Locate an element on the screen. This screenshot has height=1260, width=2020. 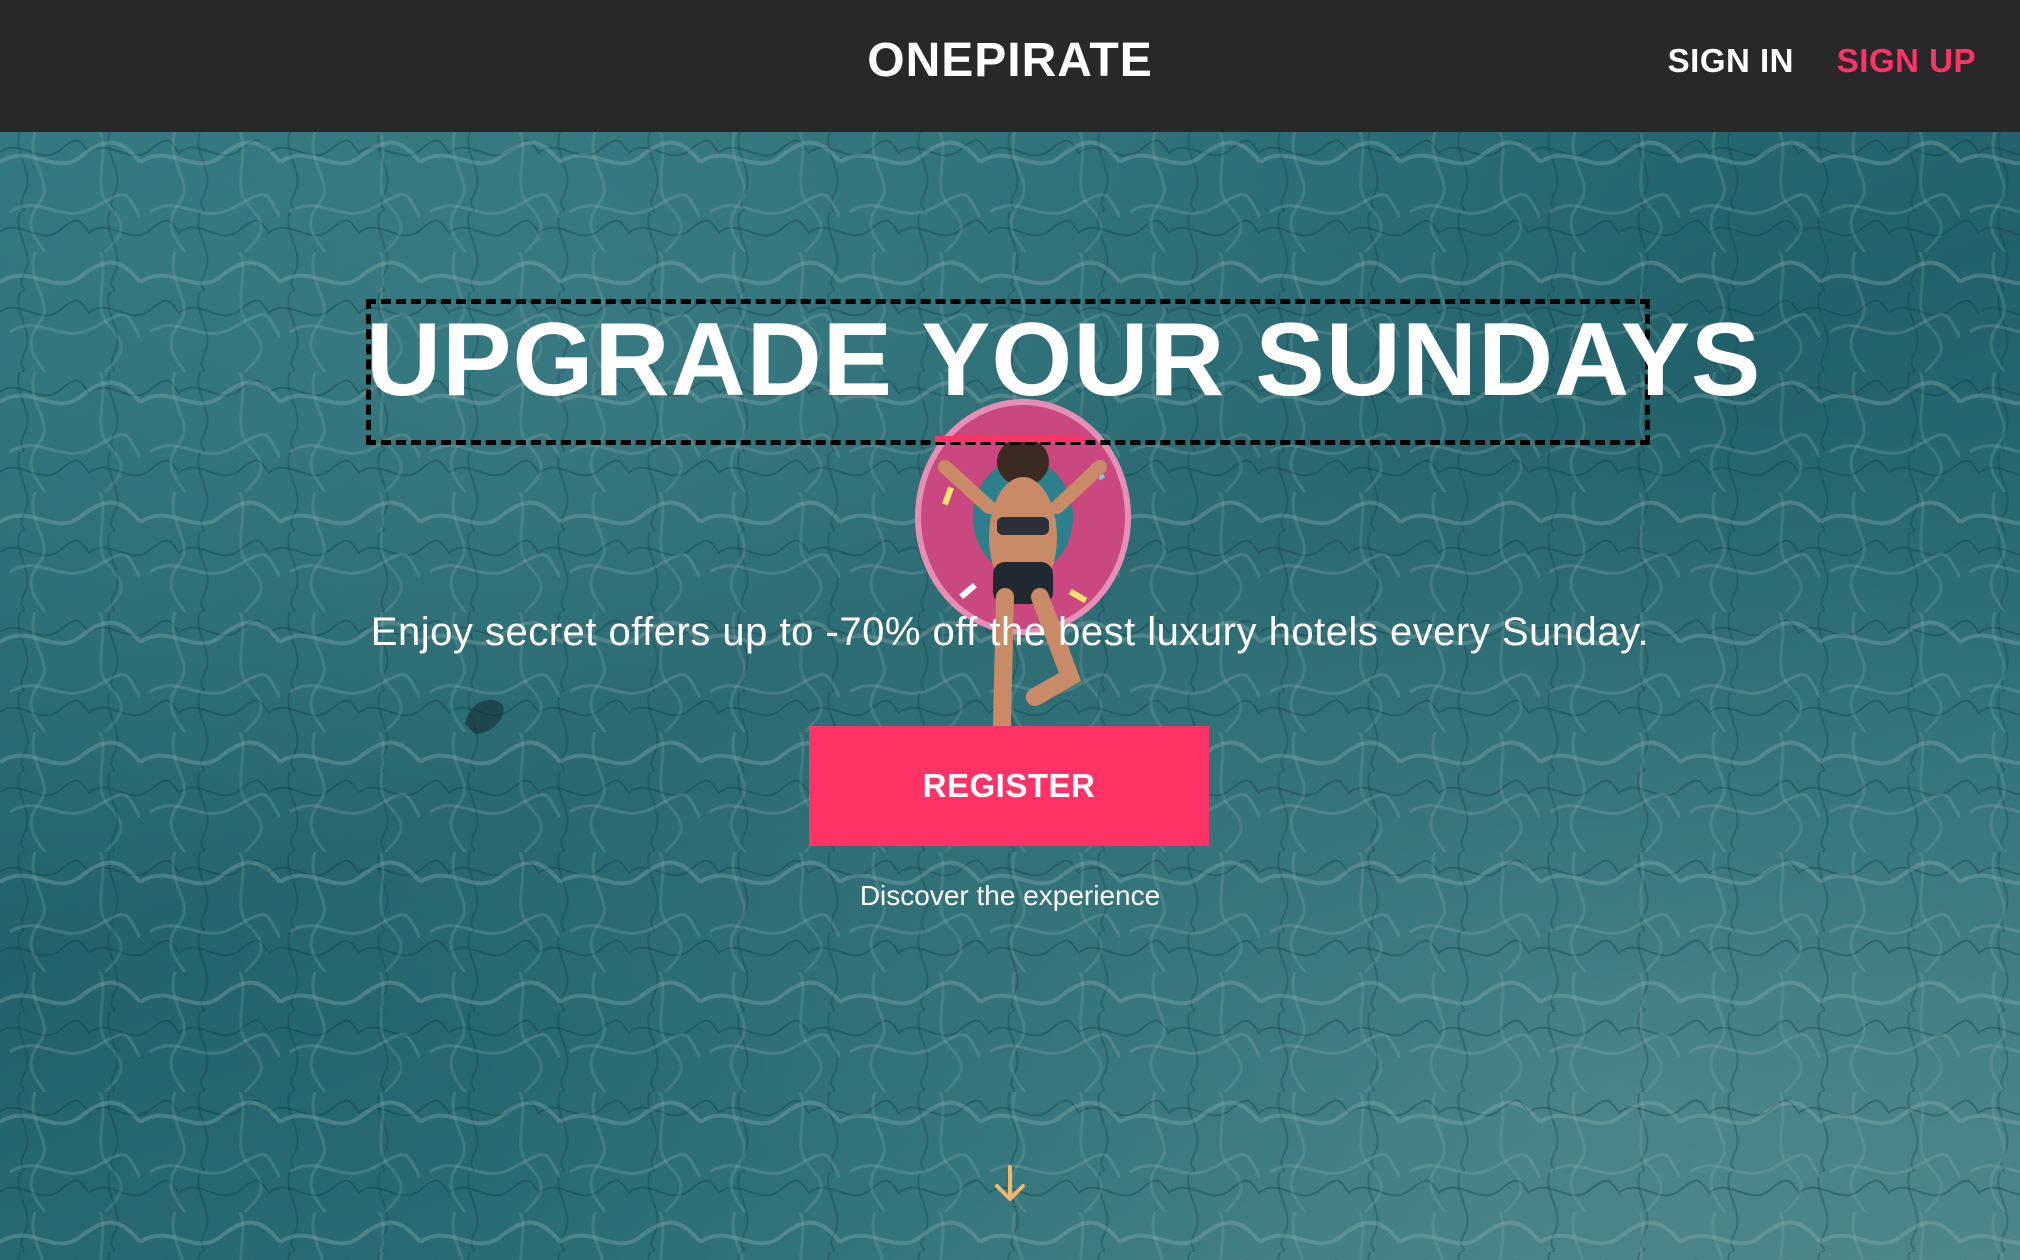
discover-experience-text: Discover the experience is located at coordinates (1010, 895).